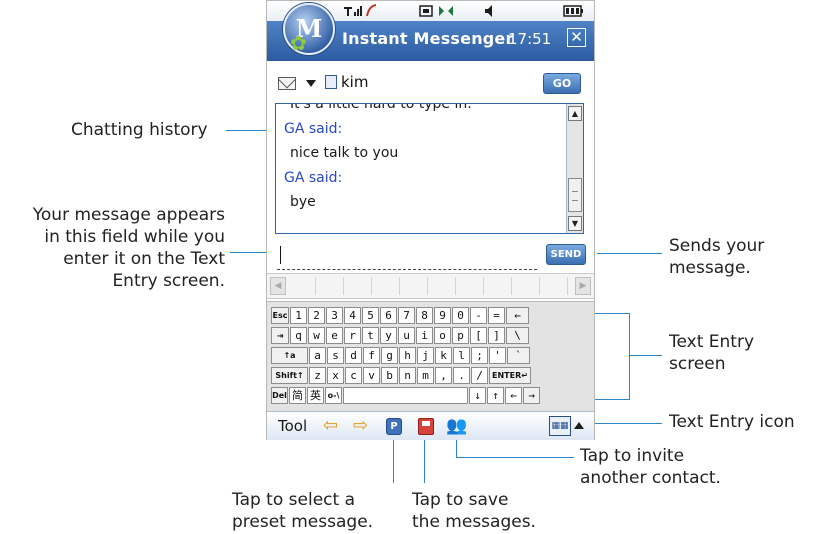  What do you see at coordinates (479, 375) in the screenshot?
I see `key: /` at bounding box center [479, 375].